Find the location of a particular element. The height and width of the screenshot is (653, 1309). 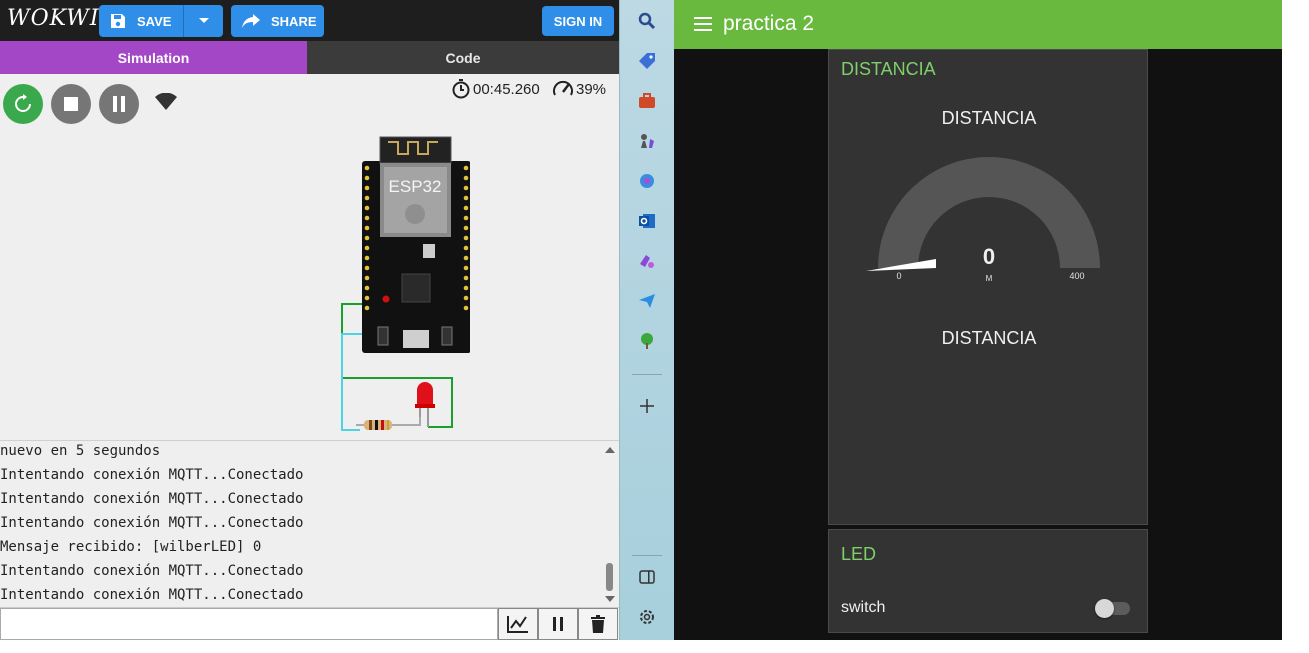

red-led is located at coordinates (425, 404).